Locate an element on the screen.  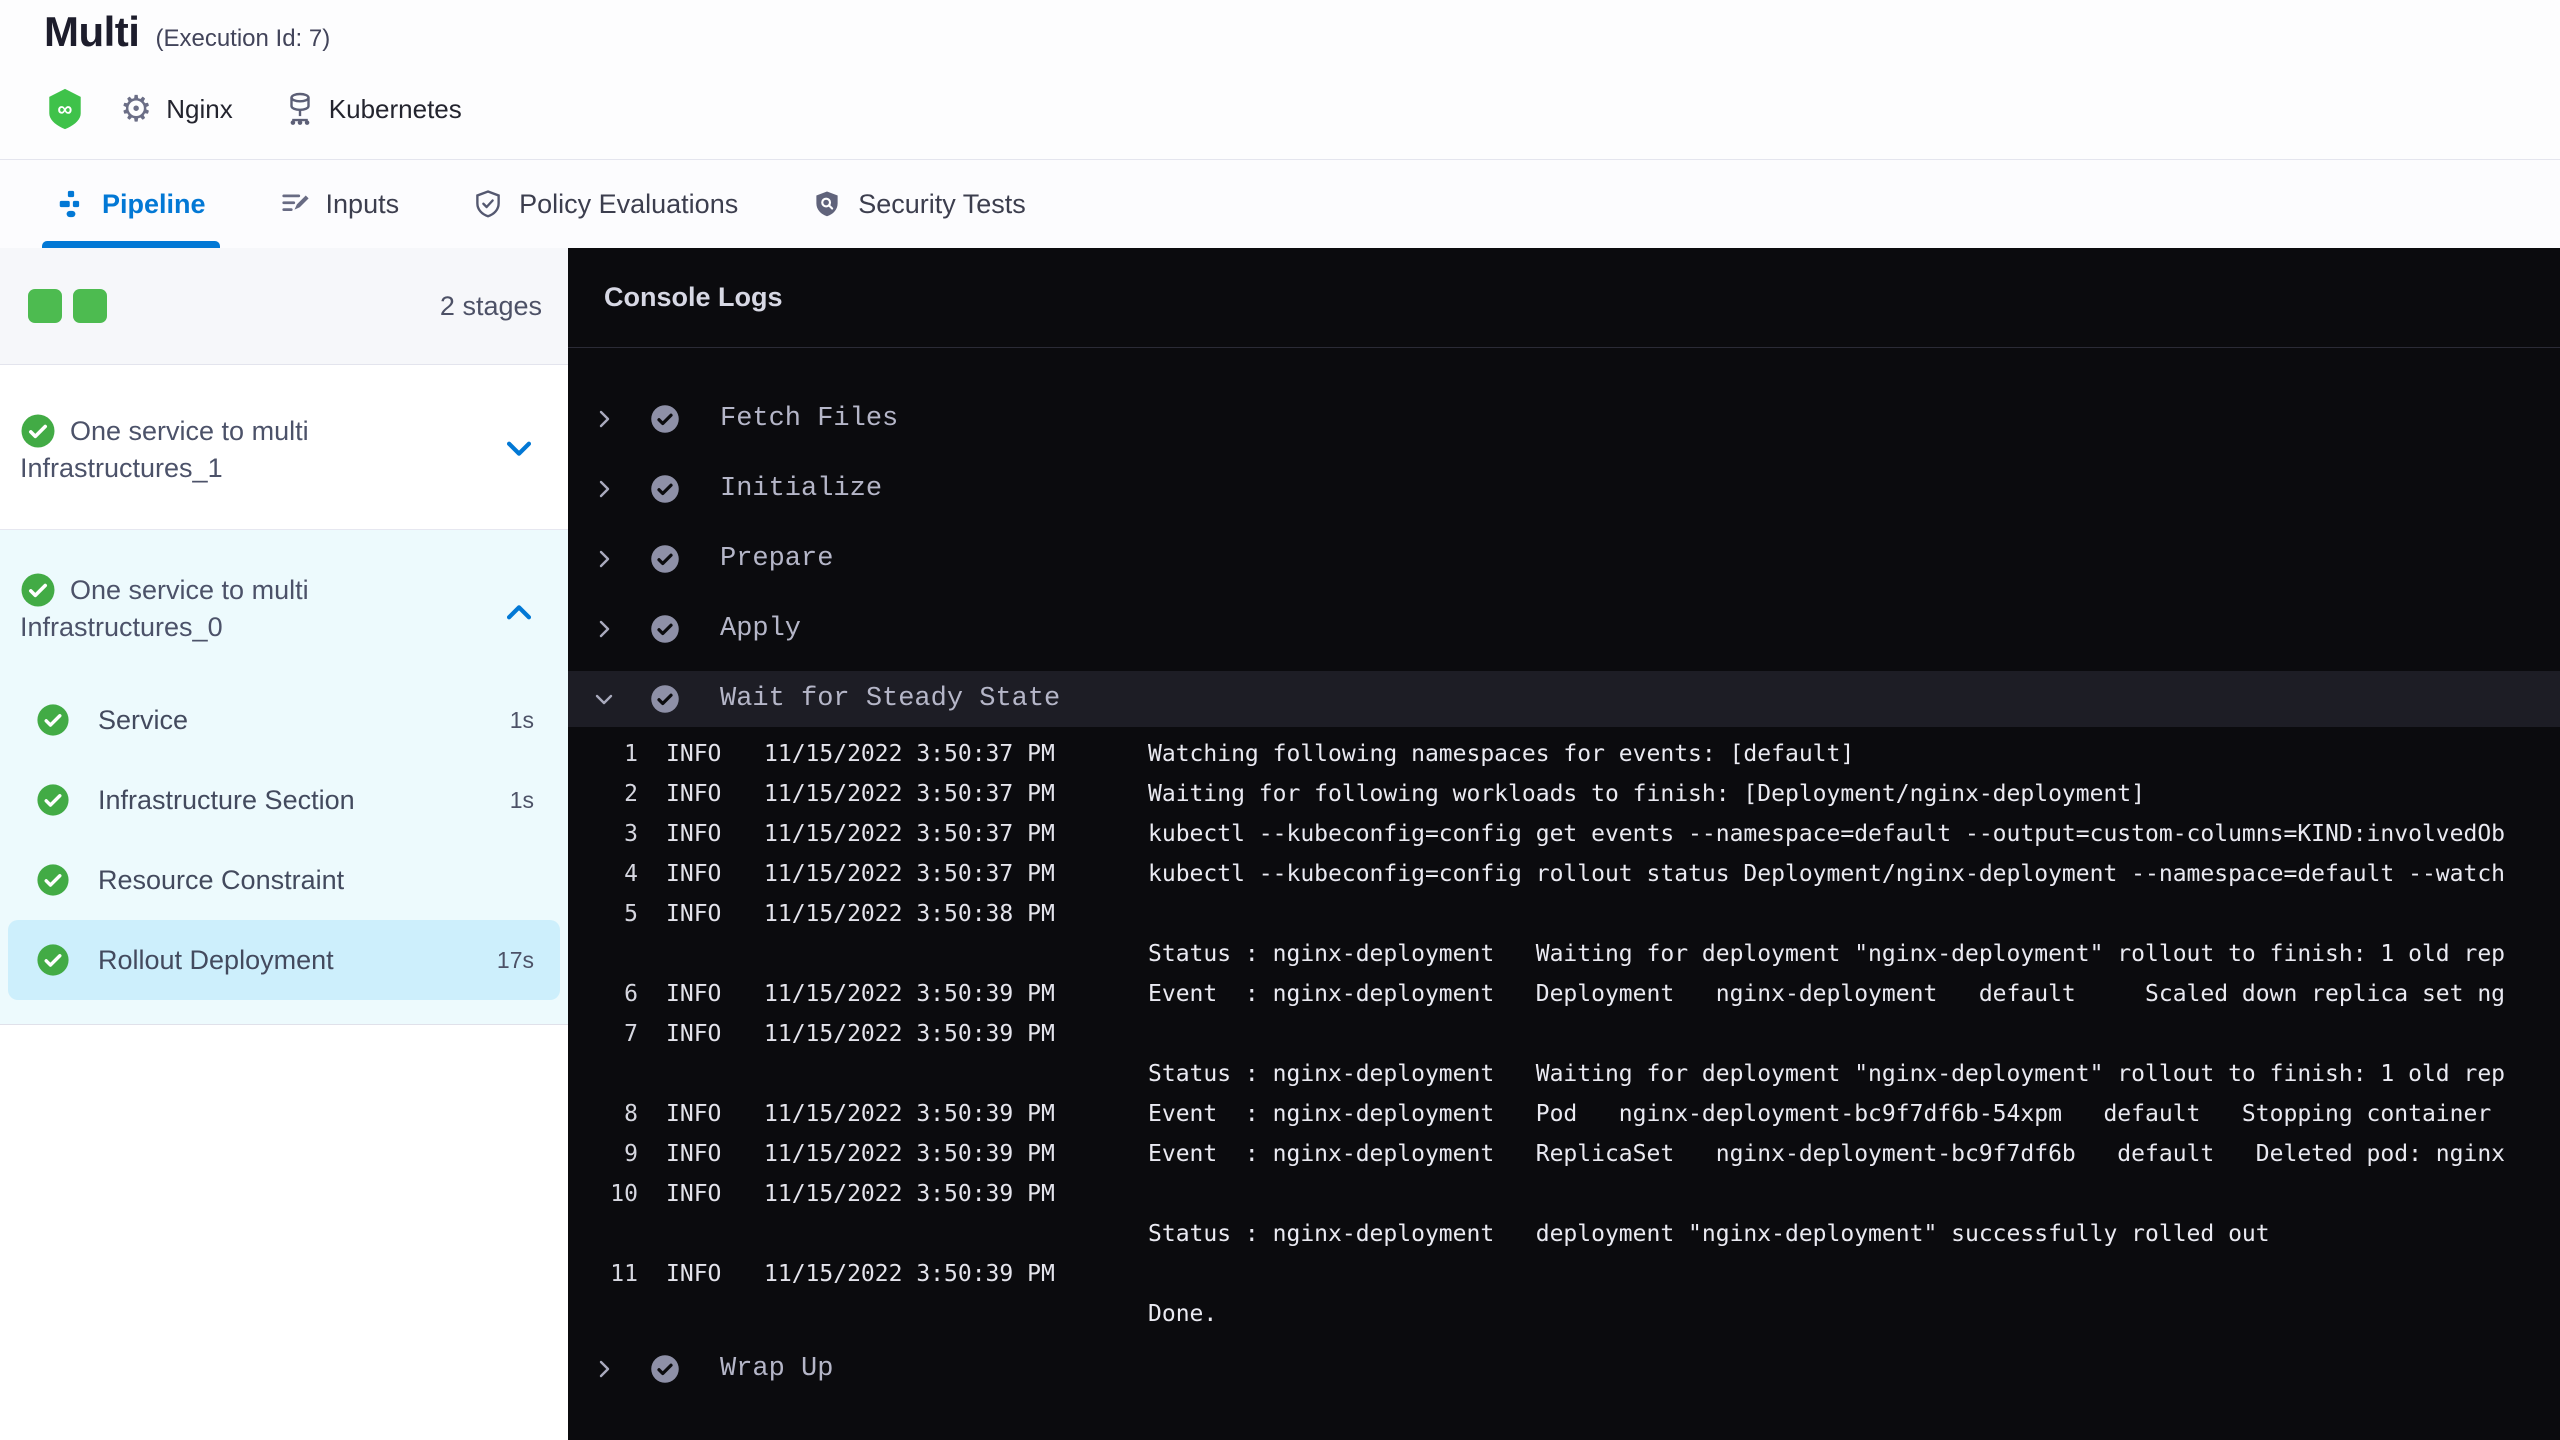
service-label: Nginx is located at coordinates (199, 108).